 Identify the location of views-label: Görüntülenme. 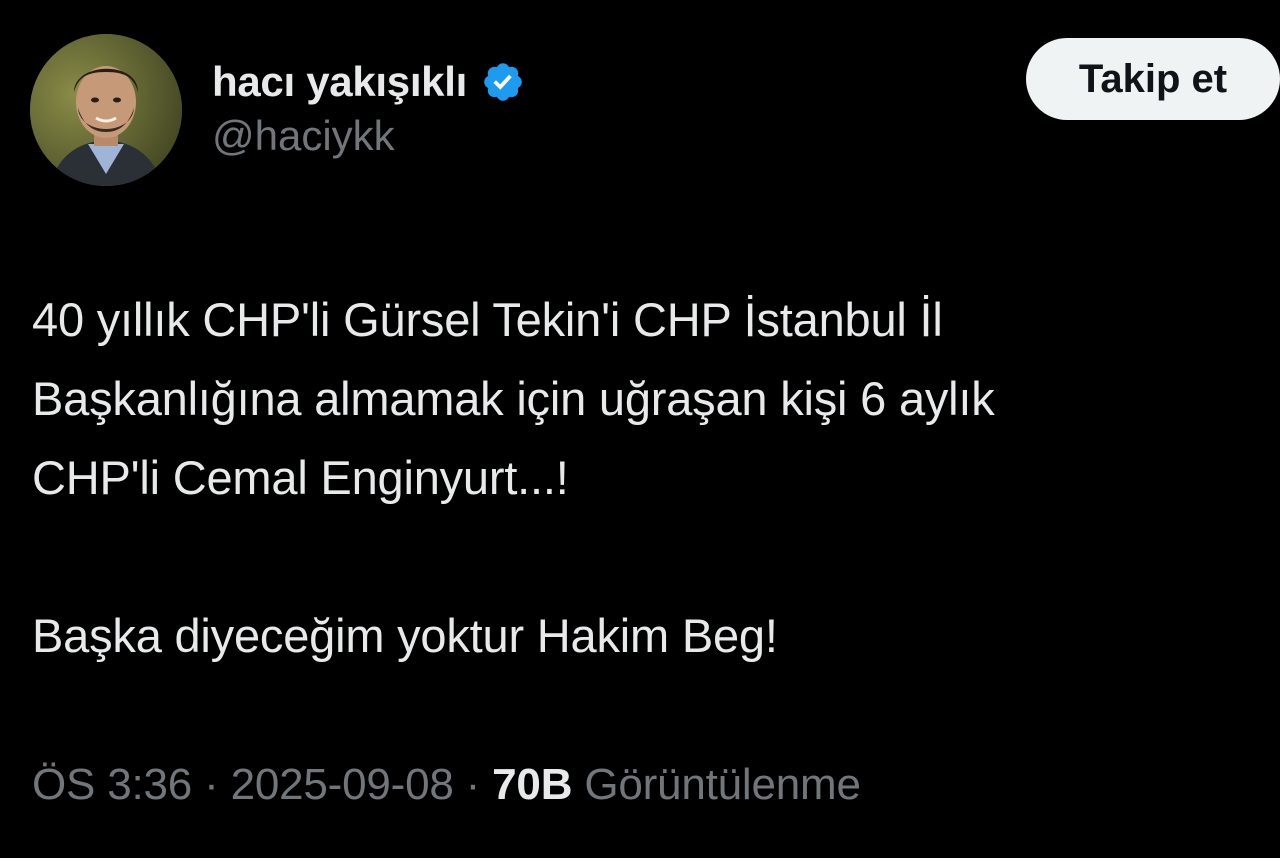
(722, 784).